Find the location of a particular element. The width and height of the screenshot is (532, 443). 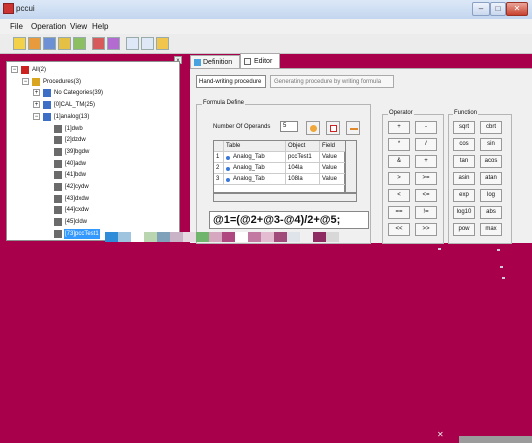

window-icon is located at coordinates (132, 43).